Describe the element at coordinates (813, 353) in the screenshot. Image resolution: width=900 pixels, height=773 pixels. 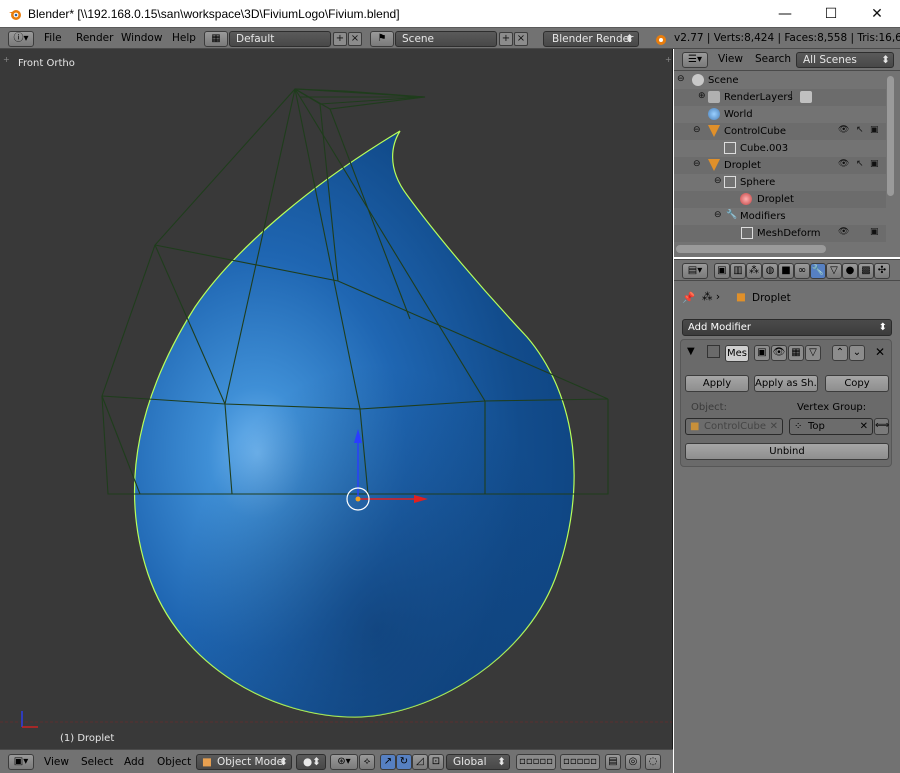
I see `modifier-cage-toggle-icon: ▽` at that location.